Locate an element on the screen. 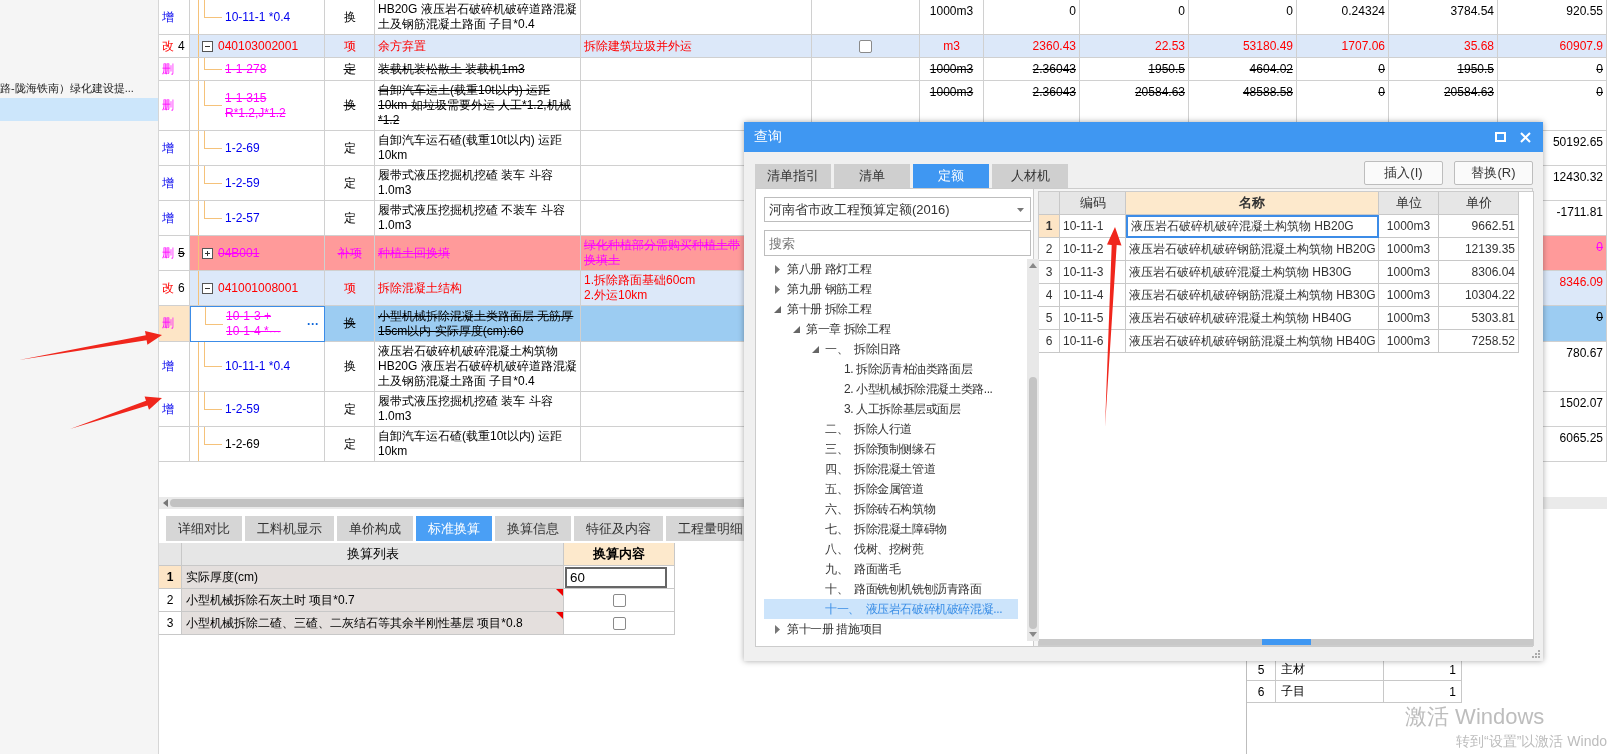 This screenshot has width=1608, height=754. insert-button: 插入(I) is located at coordinates (1403, 173).